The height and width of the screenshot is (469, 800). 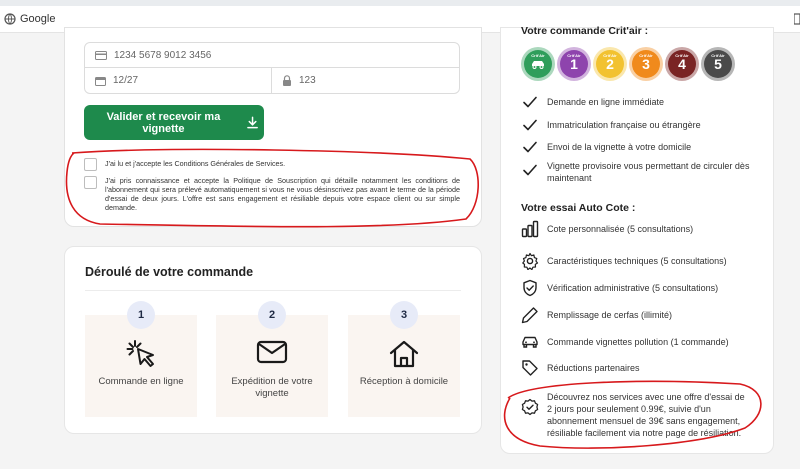 I want to click on order-feature: Envoi de la vignette à votre domicile, so click(x=638, y=147).